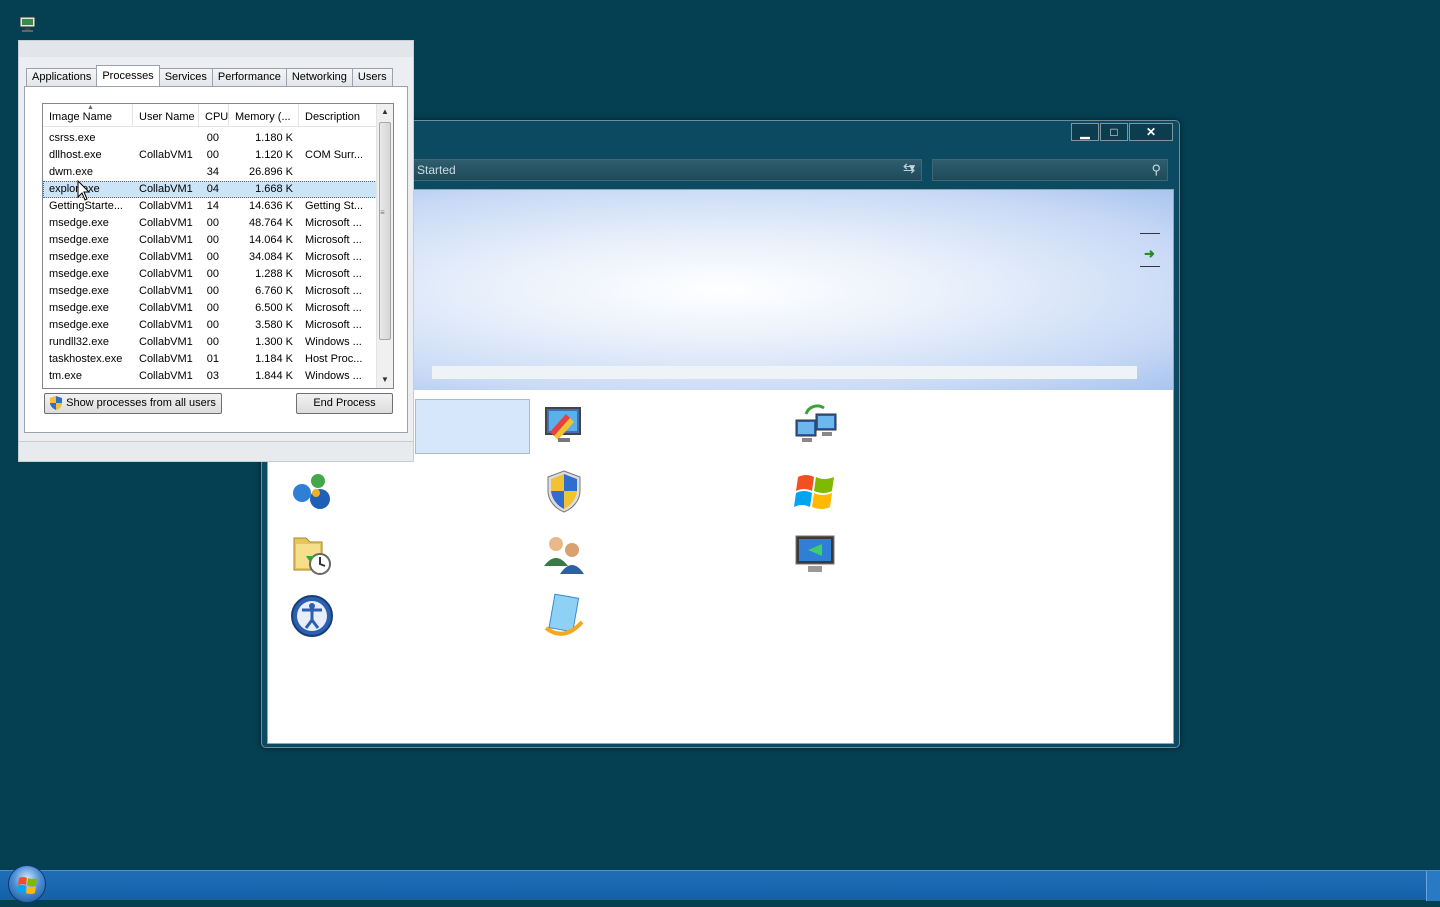 The height and width of the screenshot is (907, 1440). What do you see at coordinates (564, 554) in the screenshot?
I see `user-accounts-icon` at bounding box center [564, 554].